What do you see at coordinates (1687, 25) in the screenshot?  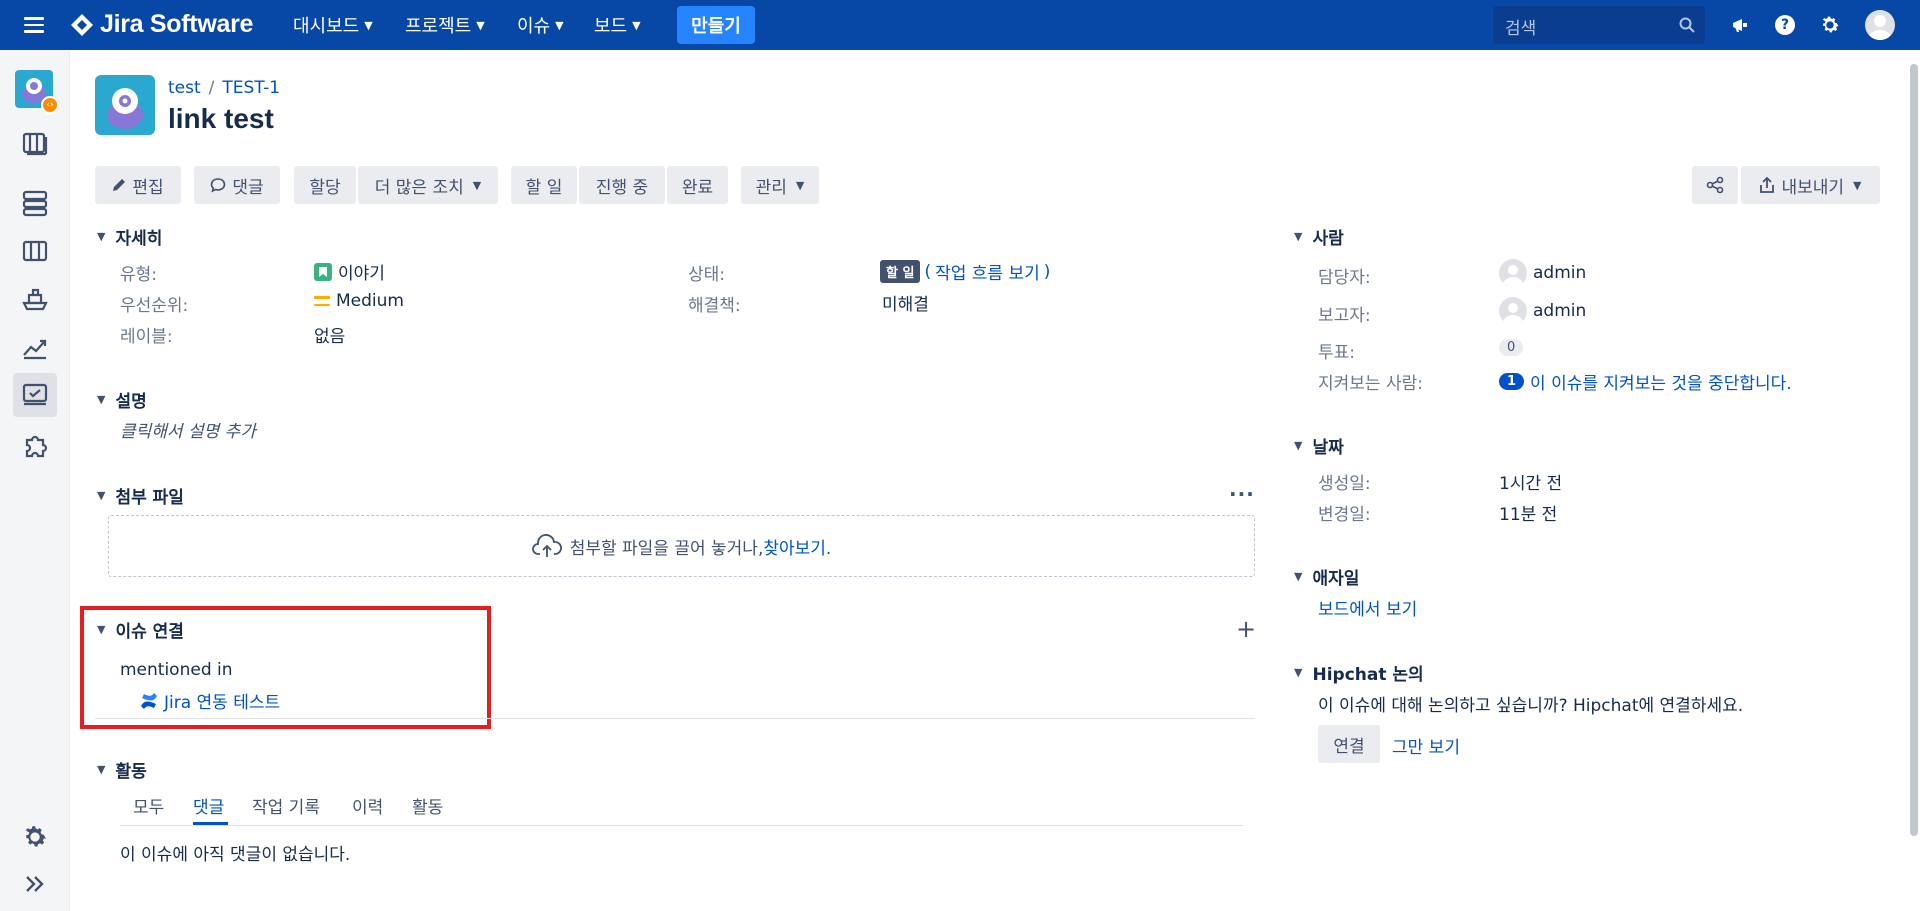 I see `search-icon` at bounding box center [1687, 25].